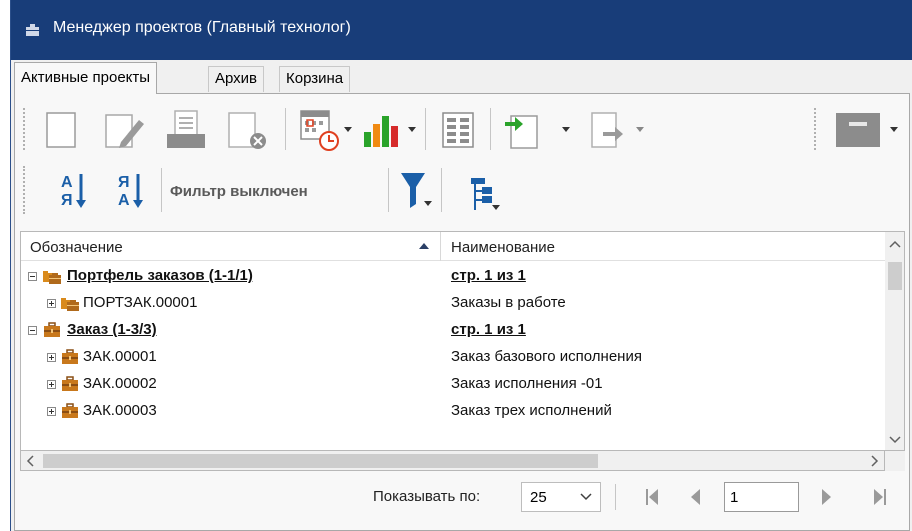 Image resolution: width=912 pixels, height=531 pixels. I want to click on grid-view-icon, so click(458, 130).